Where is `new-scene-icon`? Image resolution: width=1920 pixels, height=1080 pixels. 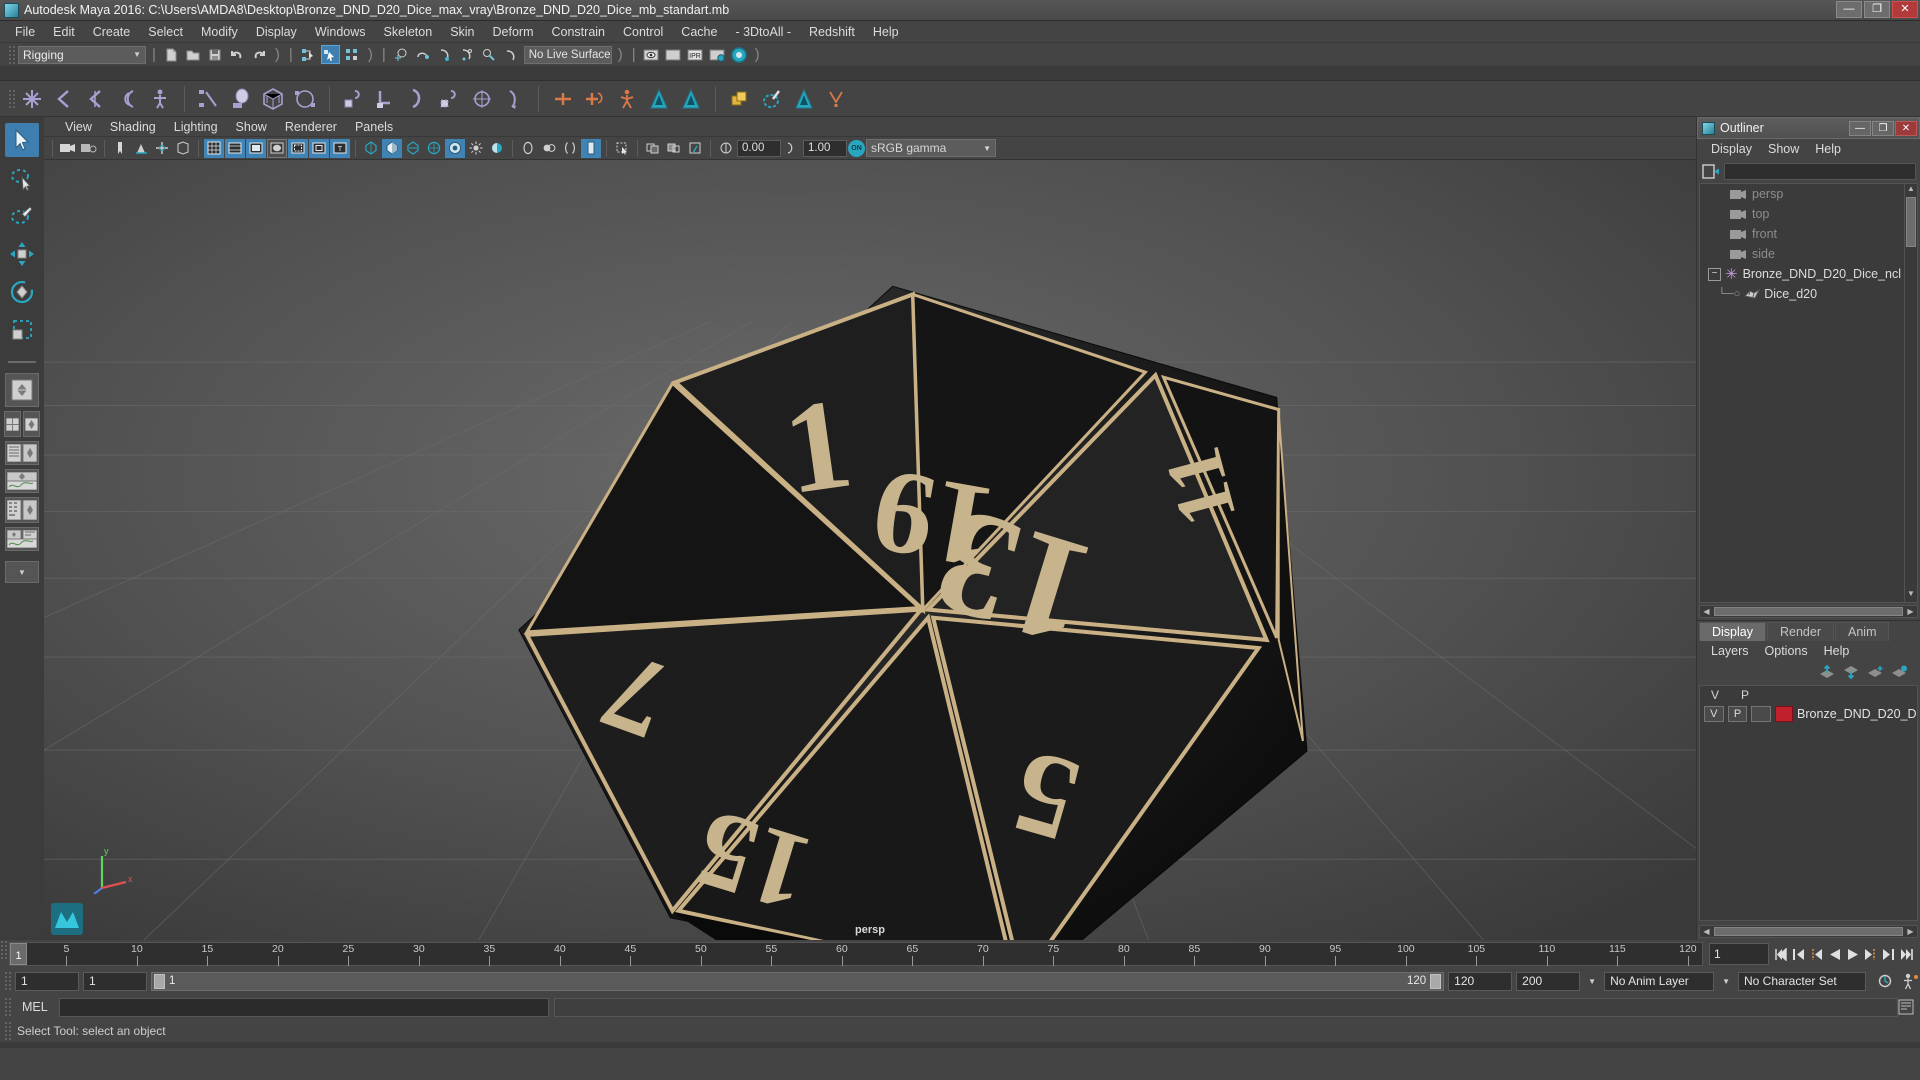
new-scene-icon is located at coordinates (171, 54).